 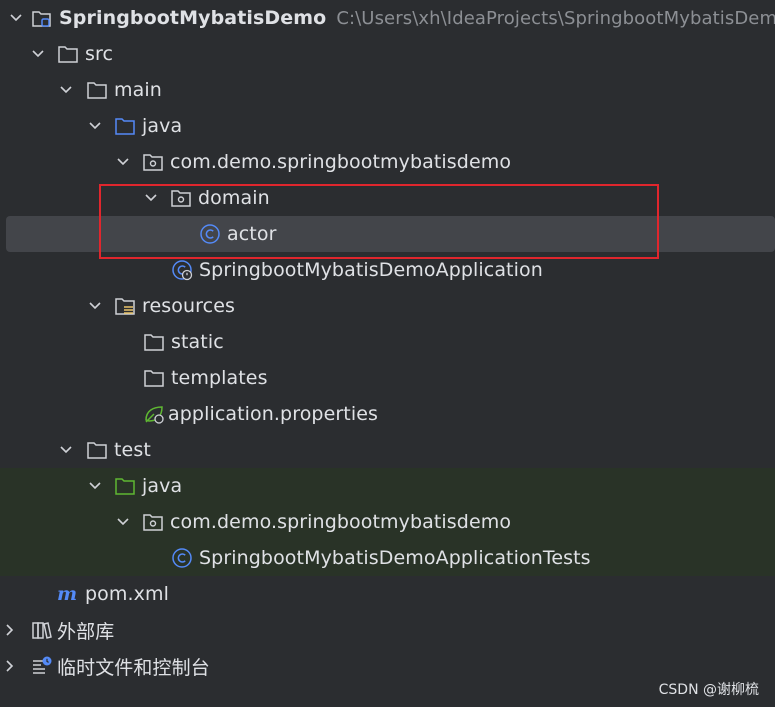 I want to click on svg-text: m, so click(x=67, y=594).